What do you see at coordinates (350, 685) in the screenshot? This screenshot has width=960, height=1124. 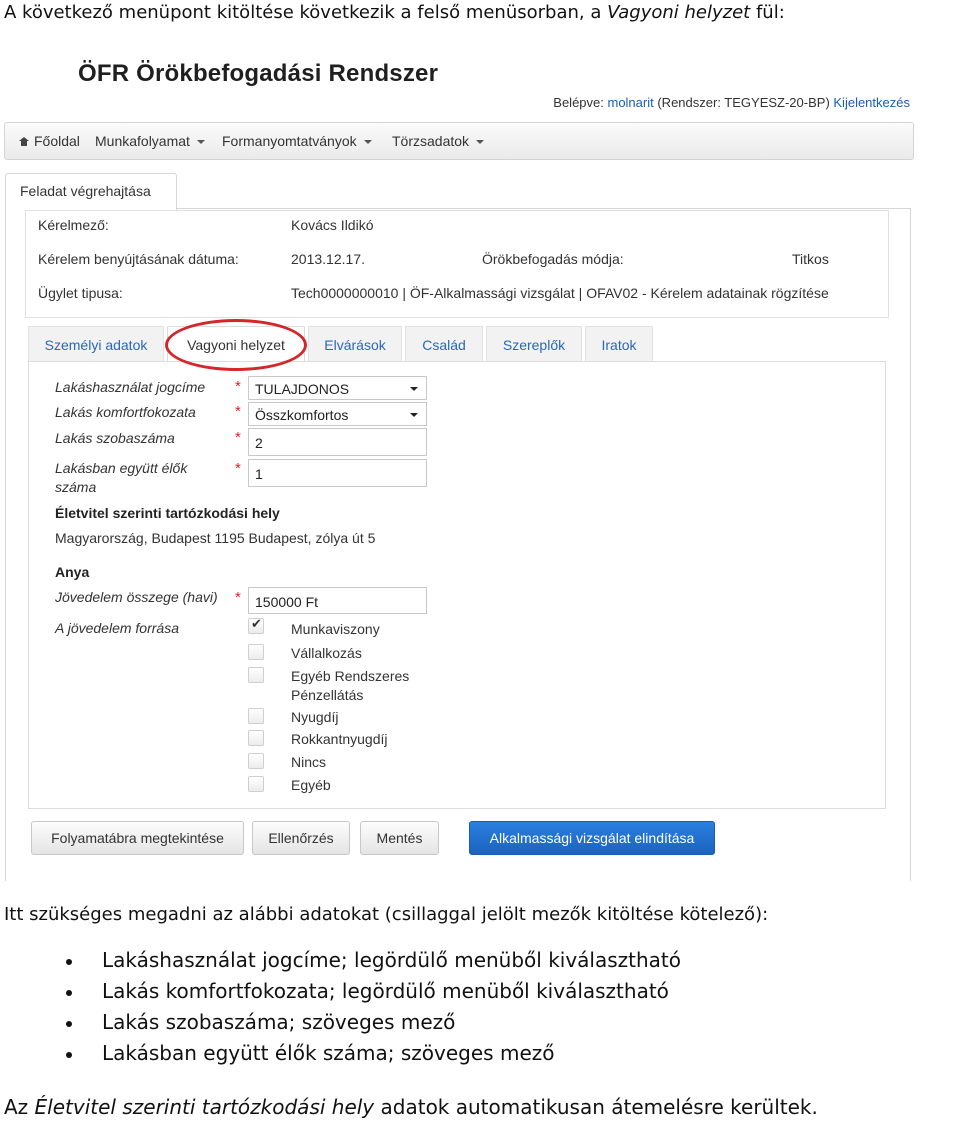 I see `checkbox-other-regular-benefit-label: Egyéb Rendszeres Pénzellátás` at bounding box center [350, 685].